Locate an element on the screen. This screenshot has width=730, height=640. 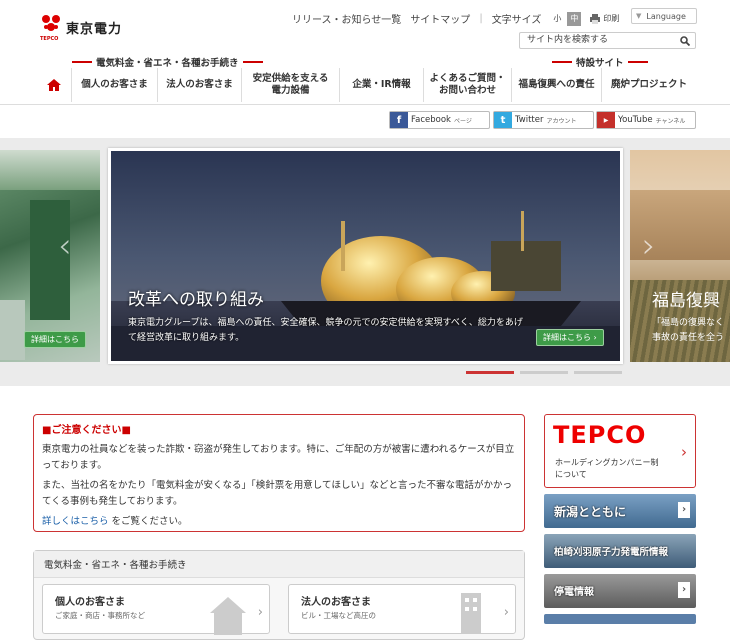
divider is located at coordinates (365, 104).